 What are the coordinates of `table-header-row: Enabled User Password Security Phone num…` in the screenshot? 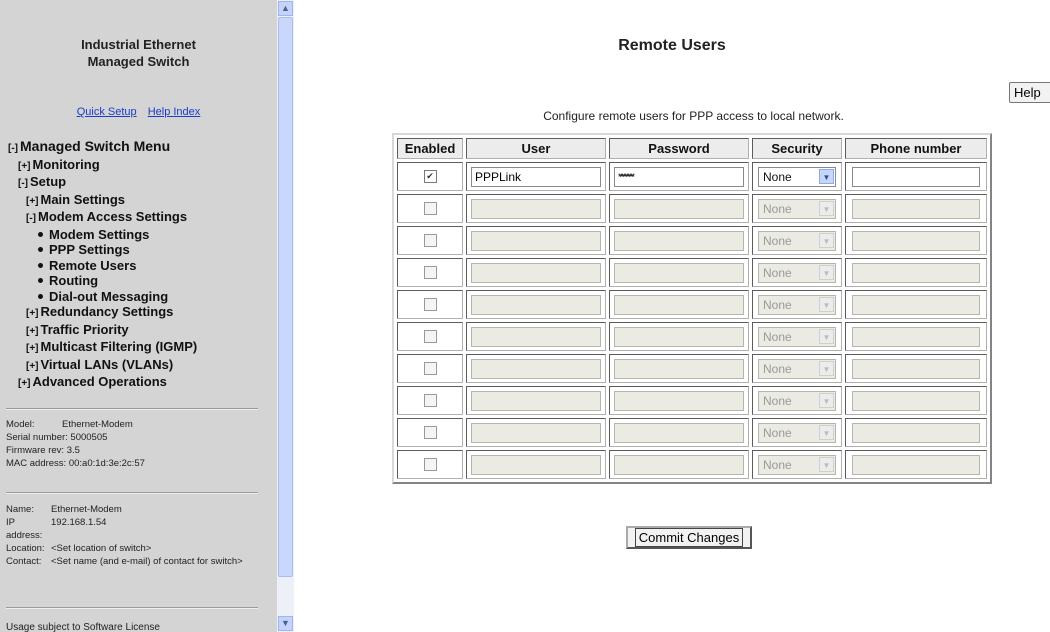 It's located at (692, 148).